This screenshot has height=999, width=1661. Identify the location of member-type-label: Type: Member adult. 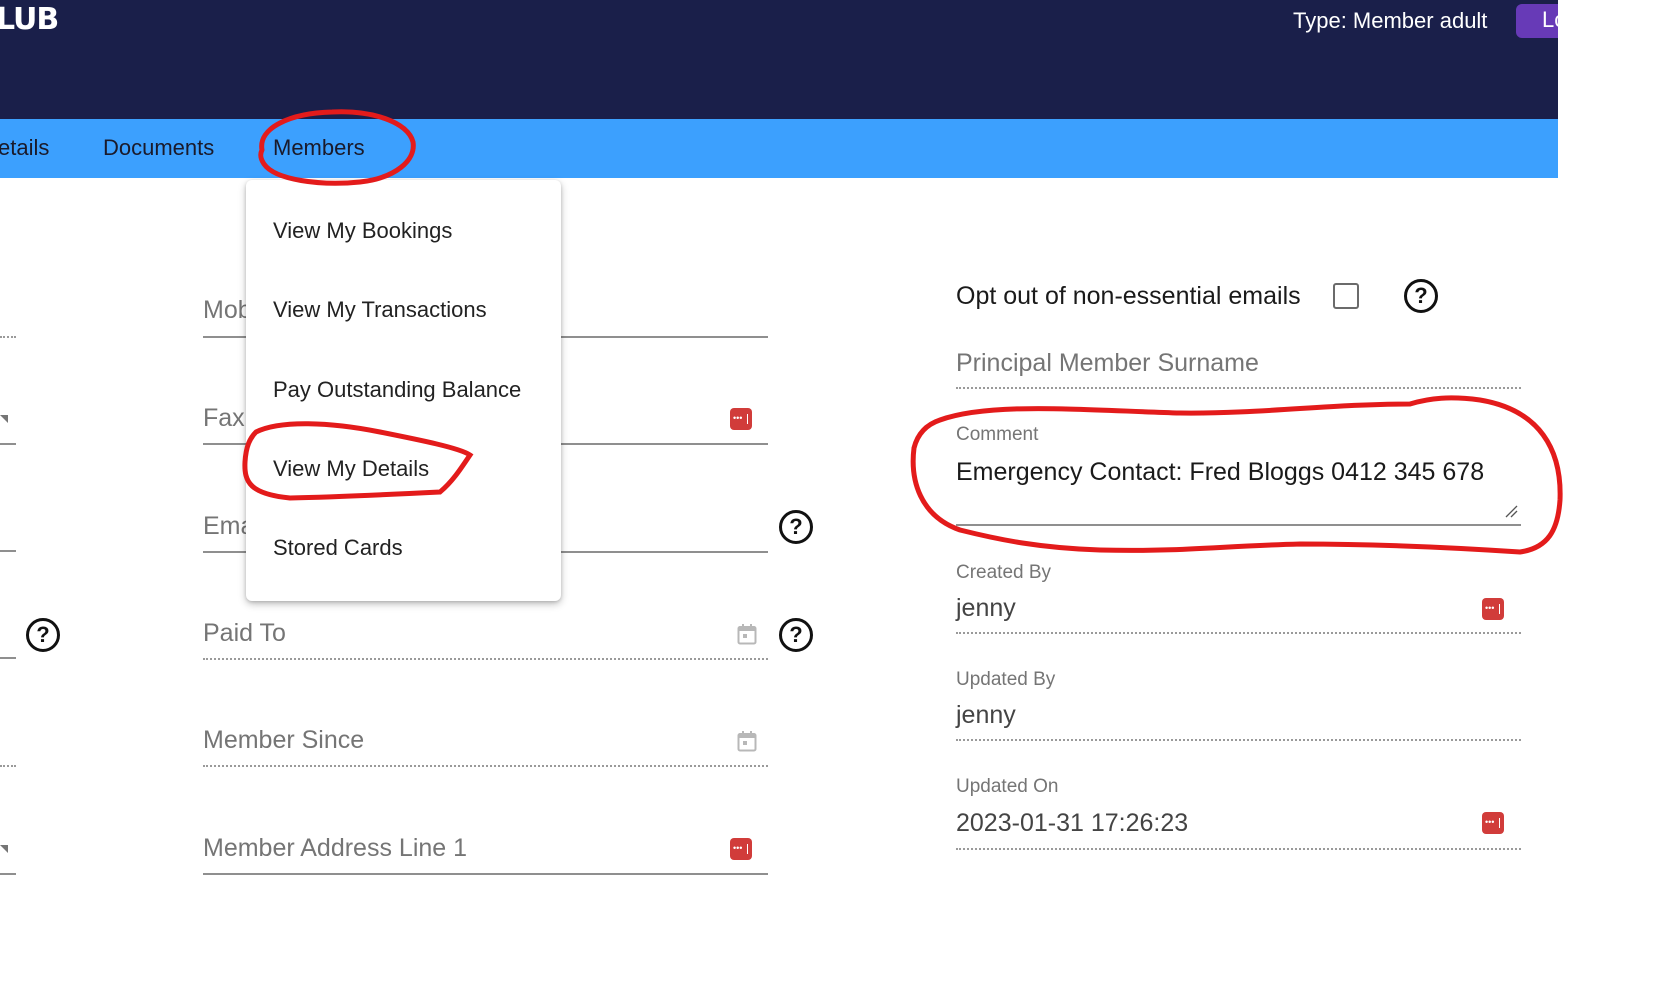
(1390, 20).